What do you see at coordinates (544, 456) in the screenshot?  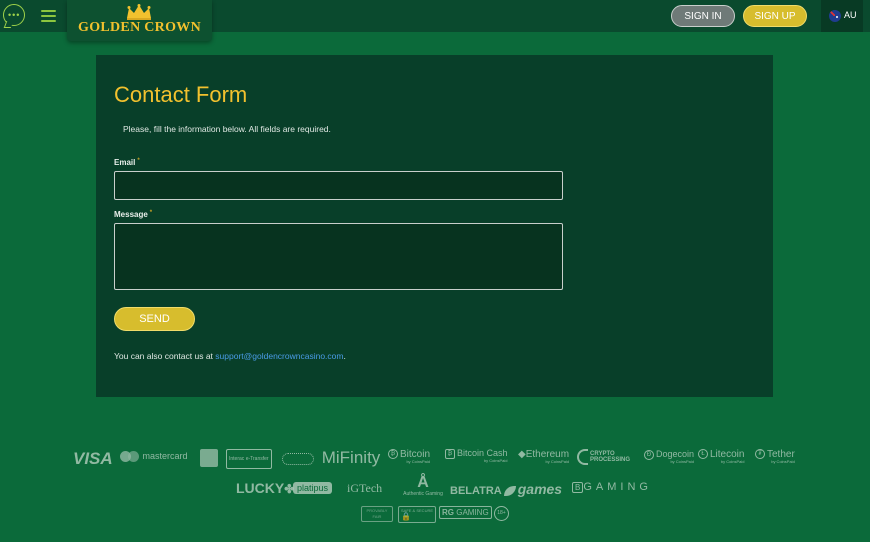 I see `ethereum-logo: ◆Ethereum by CoinsPaid` at bounding box center [544, 456].